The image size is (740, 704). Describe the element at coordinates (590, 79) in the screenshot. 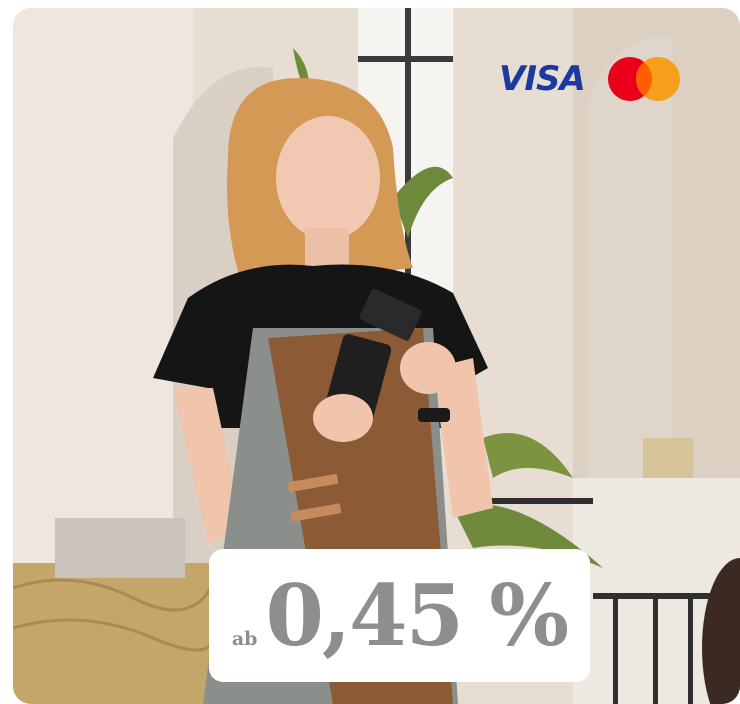

I see `payment-brands: VISA` at that location.